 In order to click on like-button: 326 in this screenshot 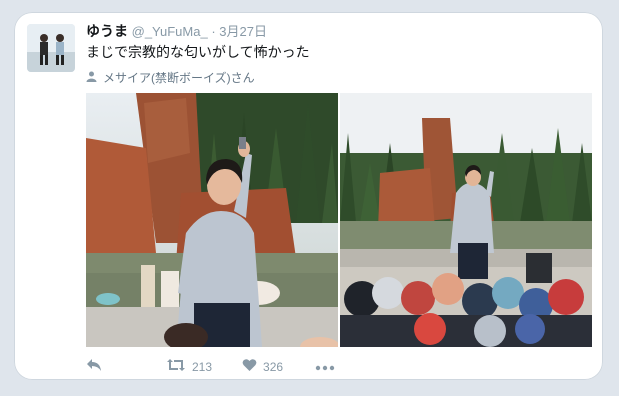, I will do `click(262, 366)`.